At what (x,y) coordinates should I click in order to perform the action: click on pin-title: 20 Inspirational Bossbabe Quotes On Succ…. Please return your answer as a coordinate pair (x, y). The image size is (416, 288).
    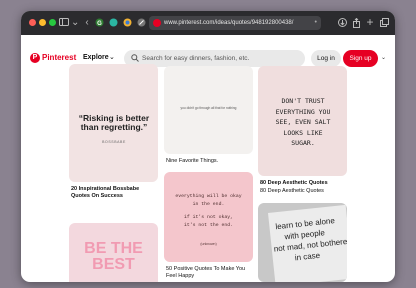
    Looking at the image, I should click on (115, 192).